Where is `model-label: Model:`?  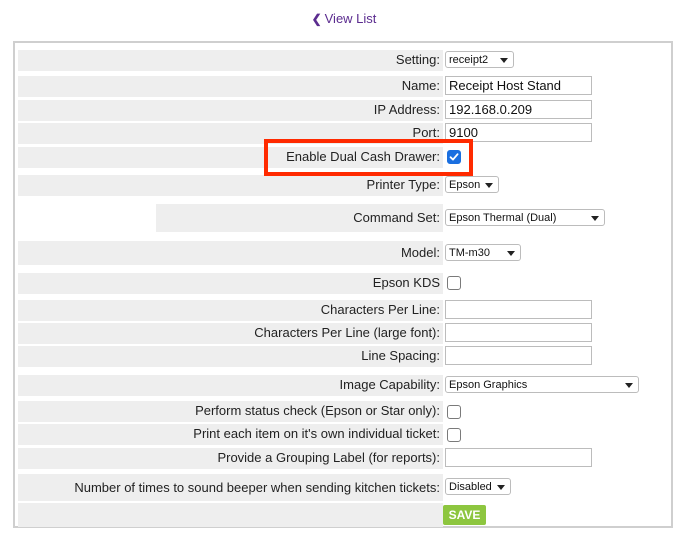 model-label: Model: is located at coordinates (230, 253).